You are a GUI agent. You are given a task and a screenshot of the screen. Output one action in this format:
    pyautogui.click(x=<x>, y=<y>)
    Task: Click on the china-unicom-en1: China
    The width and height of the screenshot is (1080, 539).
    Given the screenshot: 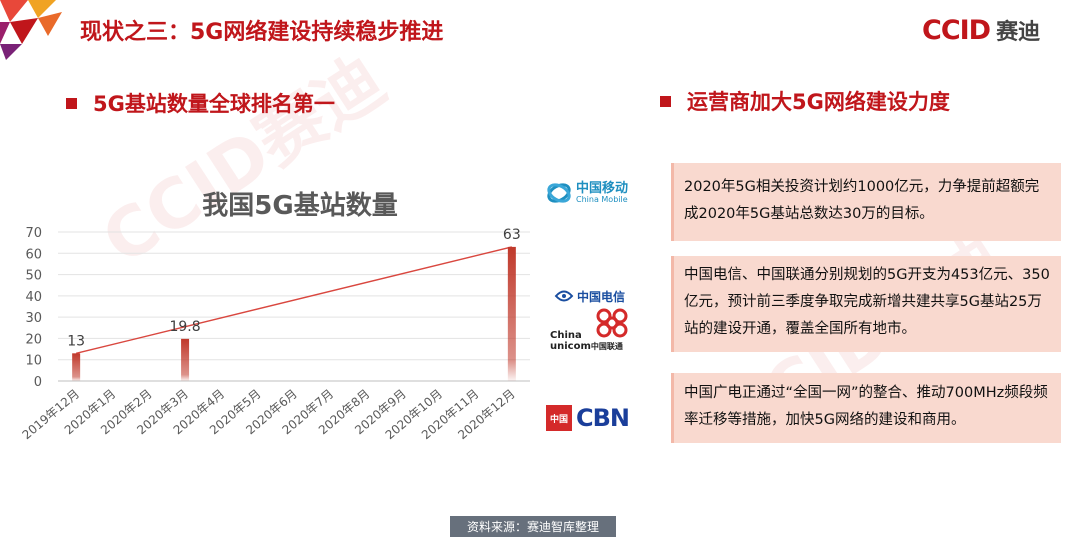 What is the action you would take?
    pyautogui.click(x=566, y=335)
    